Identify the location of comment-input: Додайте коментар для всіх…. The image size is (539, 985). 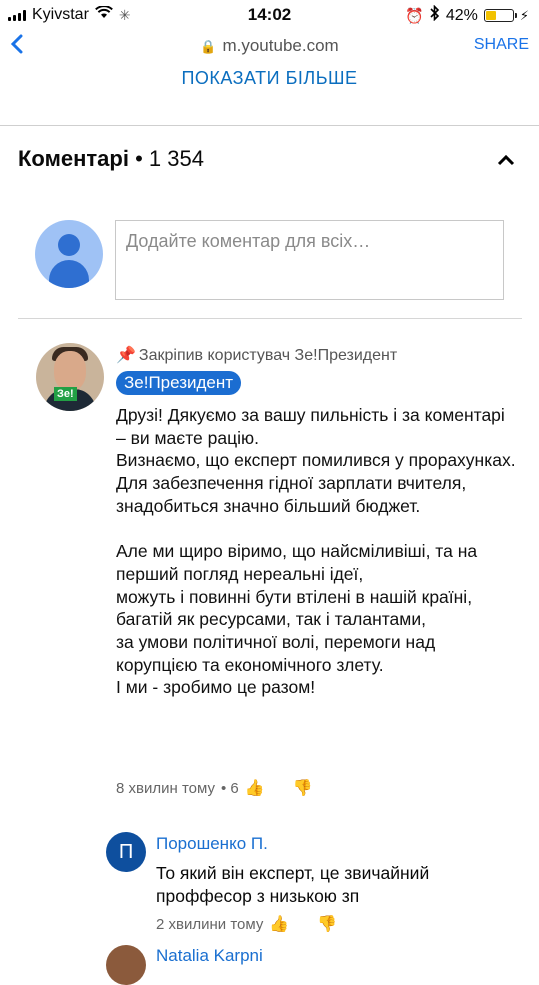
(309, 260).